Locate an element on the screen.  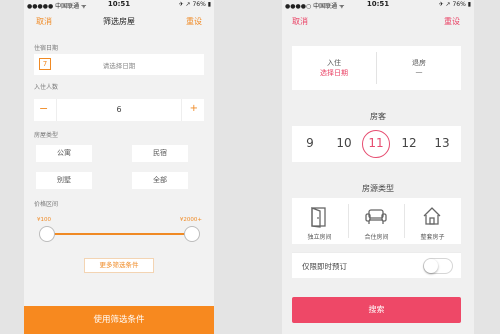
room-type-label: 房屋类型 is located at coordinates (46, 135).